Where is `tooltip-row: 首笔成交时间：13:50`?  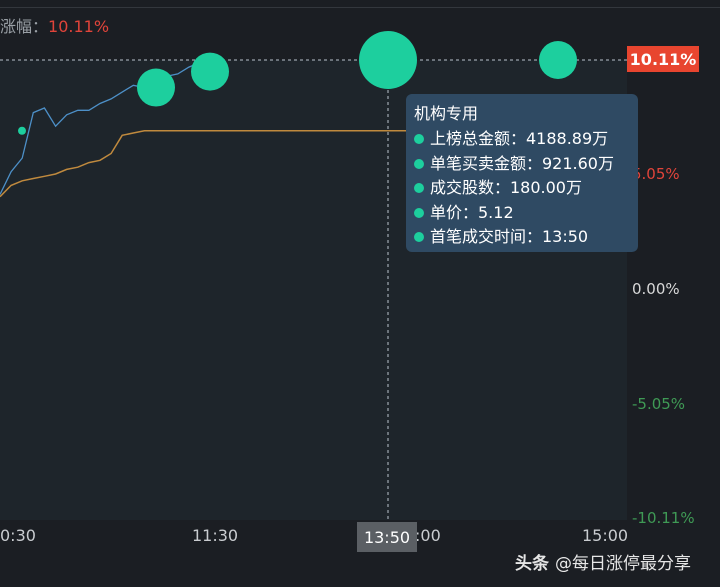
tooltip-row: 首笔成交时间：13:50 is located at coordinates (526, 237).